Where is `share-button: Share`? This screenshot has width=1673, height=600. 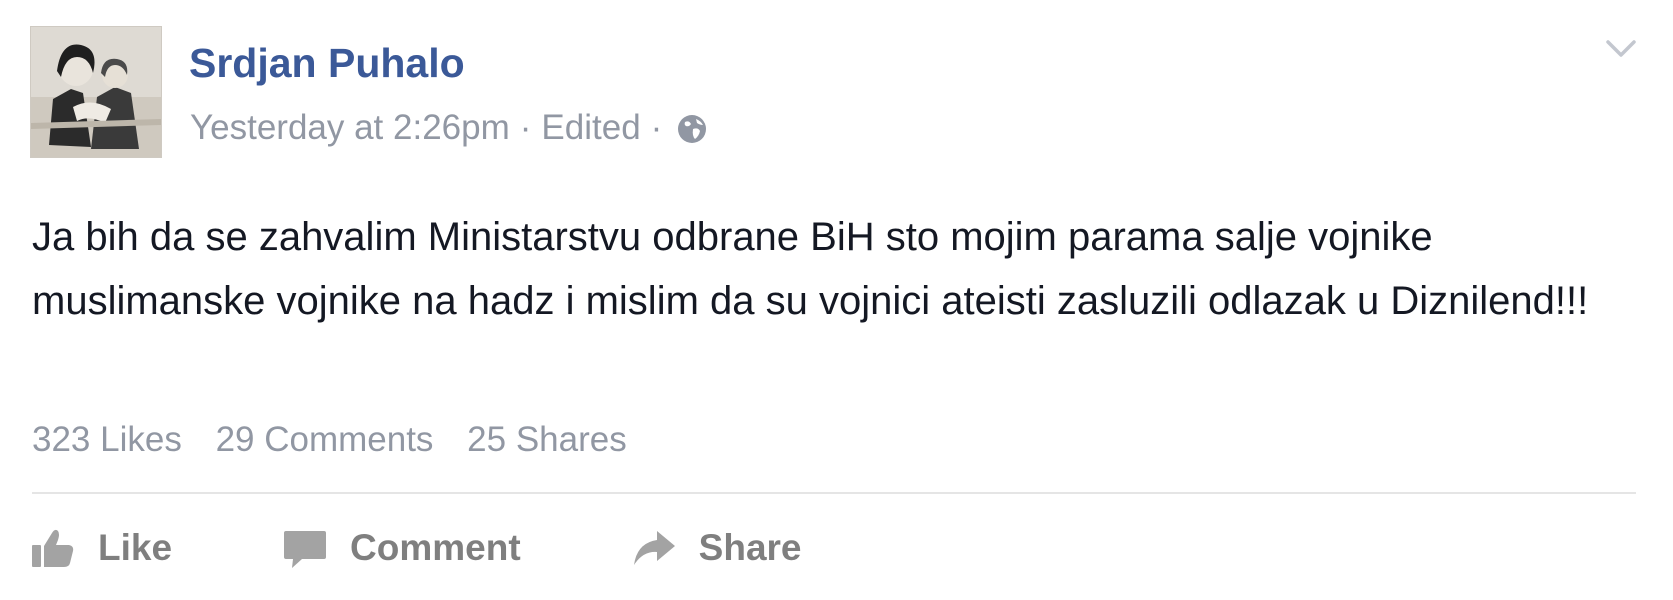
share-button: Share is located at coordinates (716, 548).